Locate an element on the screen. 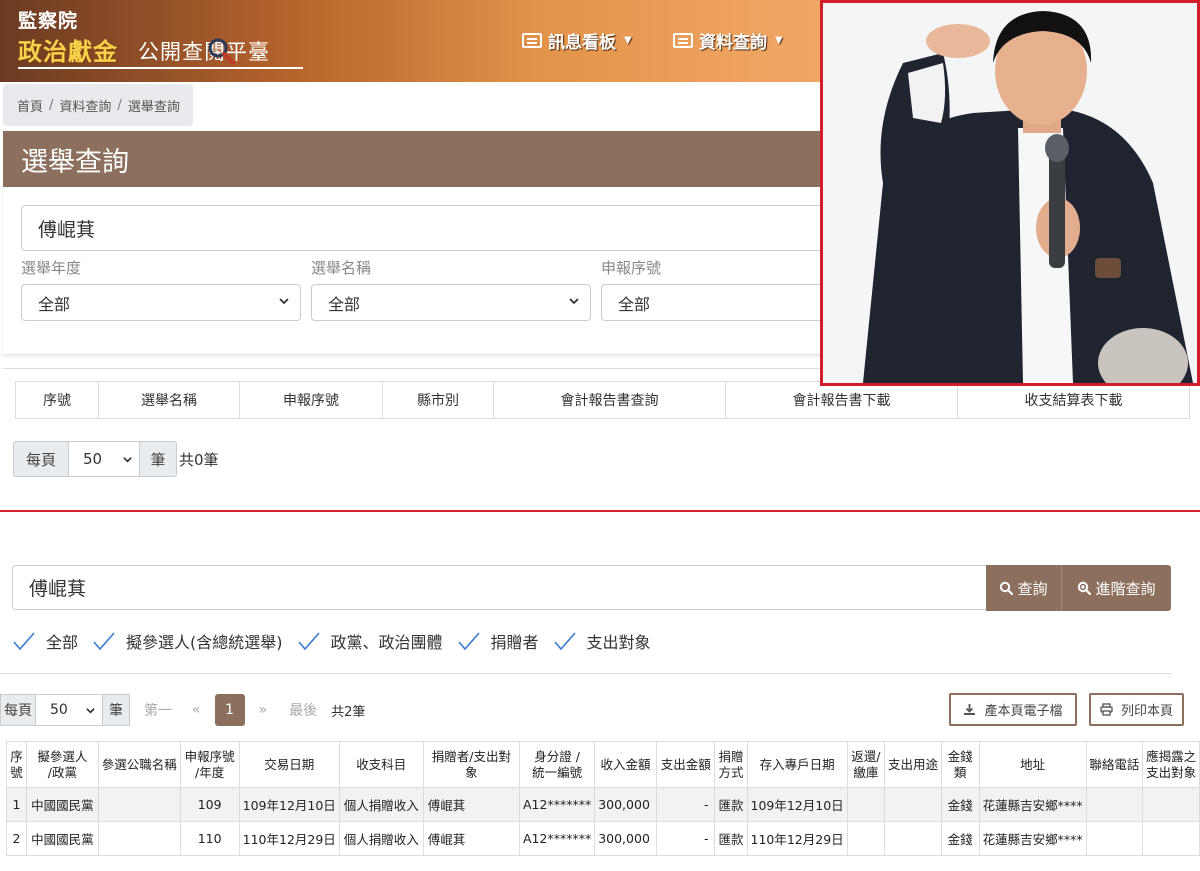  column-header: 申報序號/年度 is located at coordinates (209, 764).